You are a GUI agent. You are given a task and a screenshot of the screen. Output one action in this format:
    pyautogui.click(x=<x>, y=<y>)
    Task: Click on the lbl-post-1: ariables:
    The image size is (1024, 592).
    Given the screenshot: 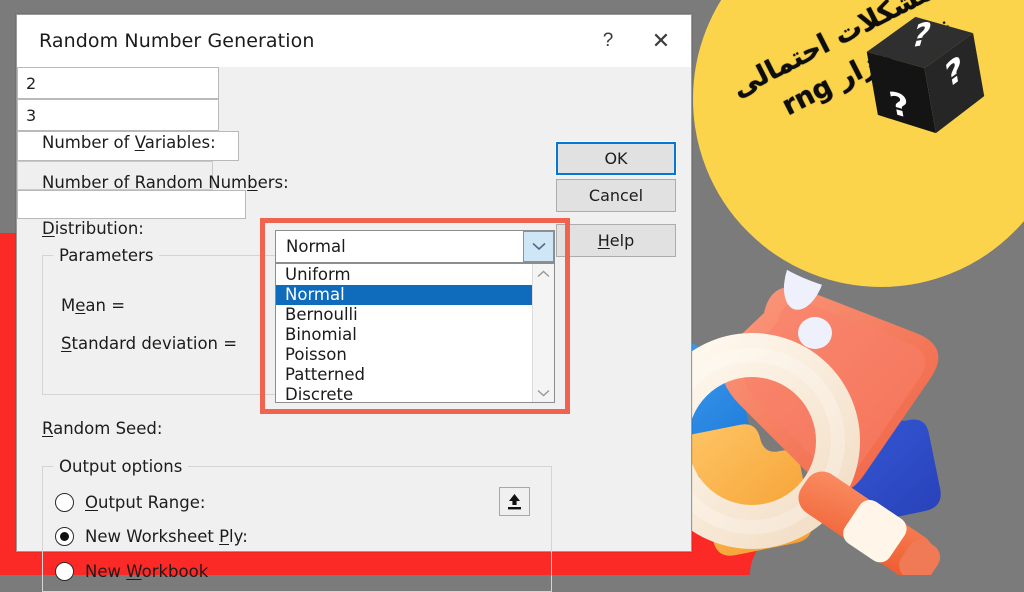 What is the action you would take?
    pyautogui.click(x=180, y=142)
    